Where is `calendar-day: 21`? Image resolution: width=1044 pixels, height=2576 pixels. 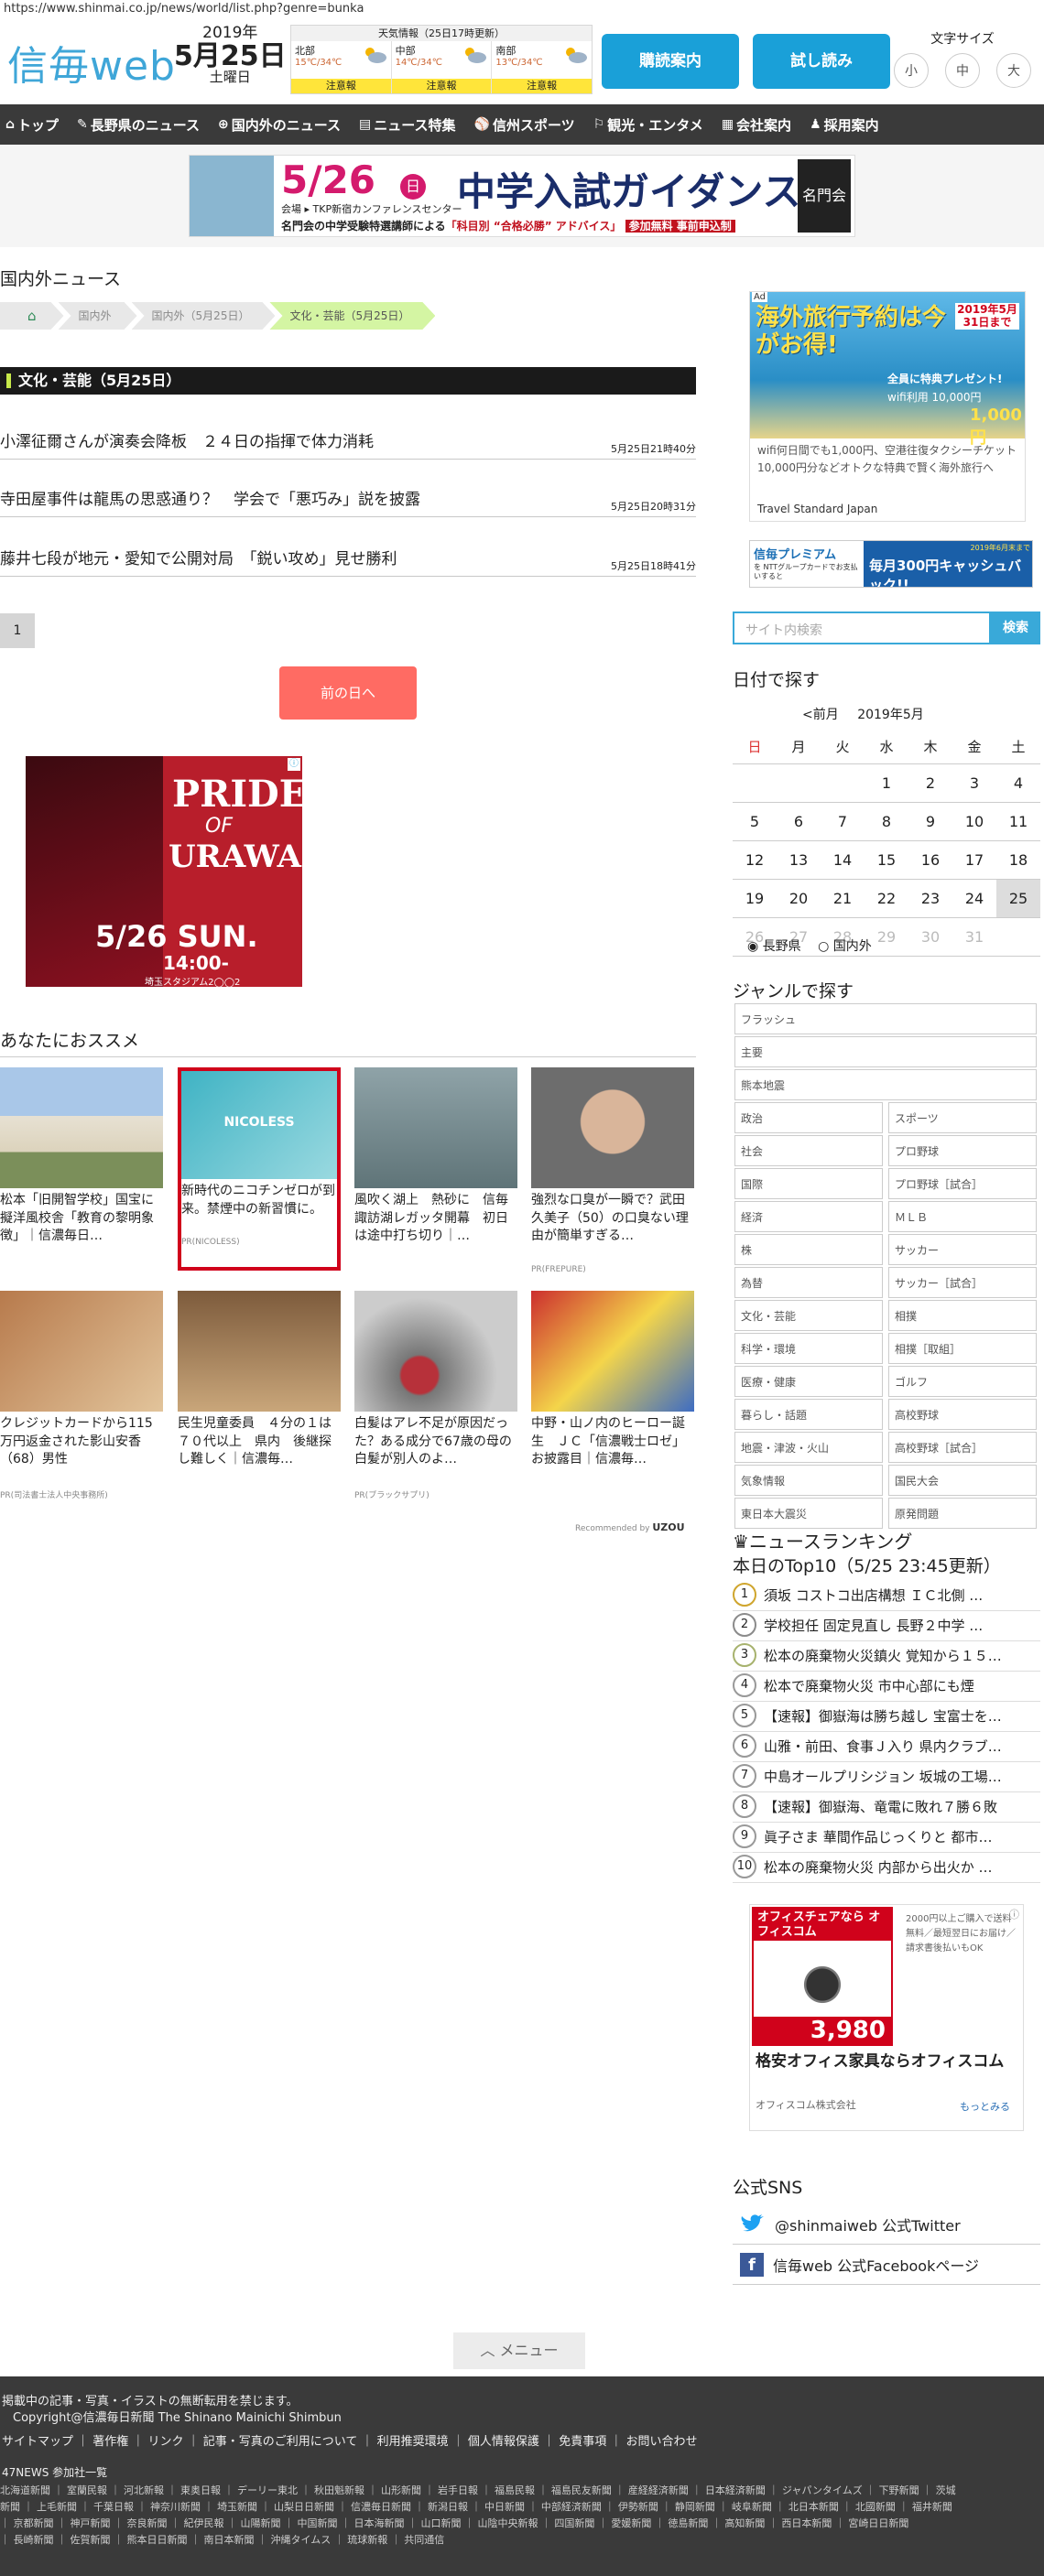 calendar-day: 21 is located at coordinates (843, 899).